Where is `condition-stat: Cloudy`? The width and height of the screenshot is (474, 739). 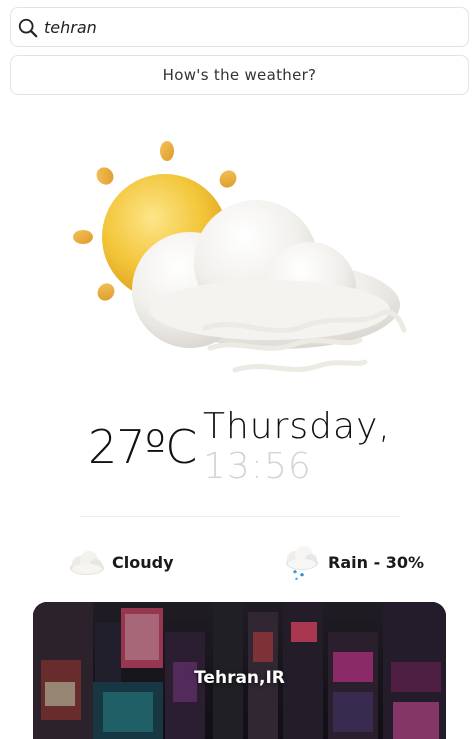
condition-stat: Cloudy is located at coordinates (120, 562).